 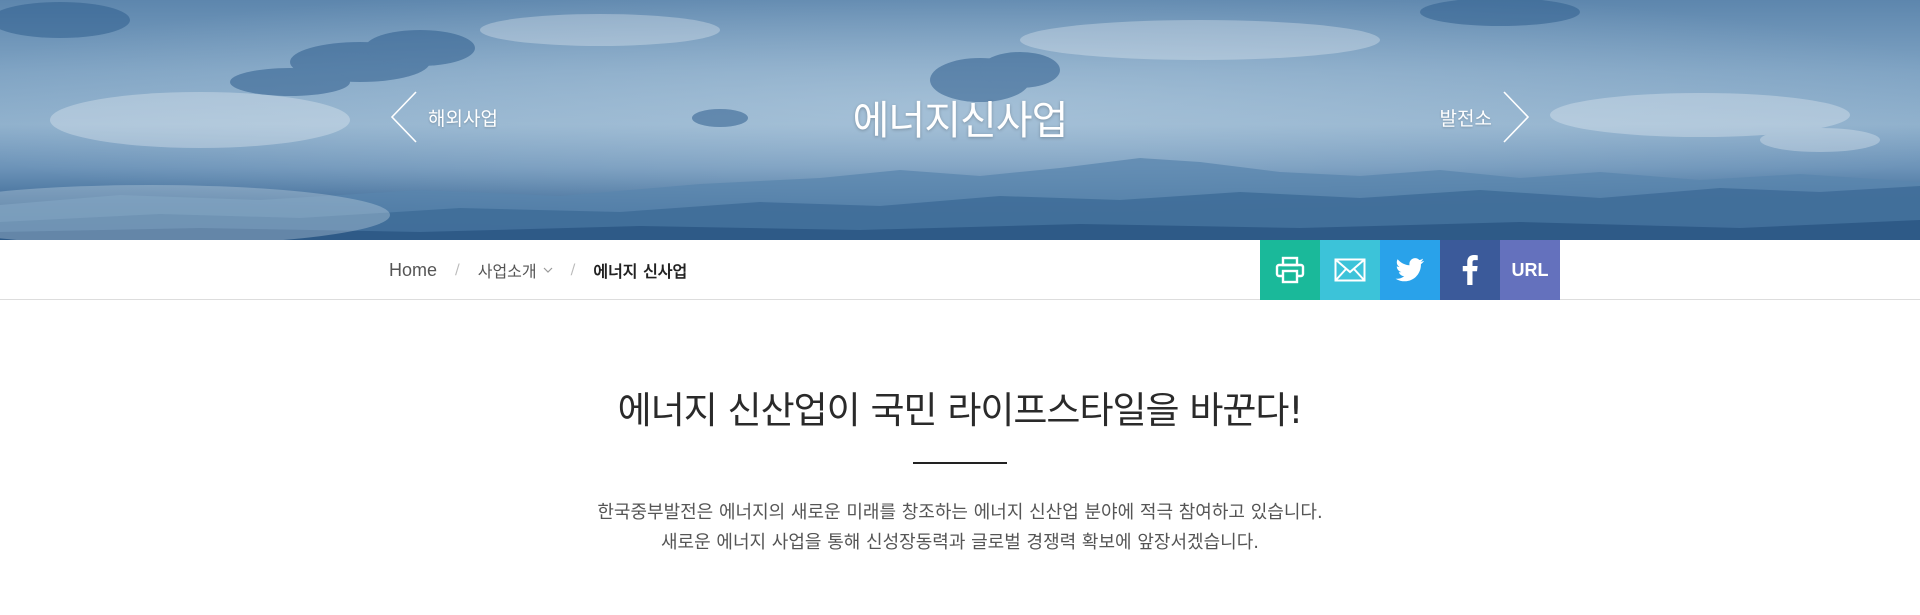 What do you see at coordinates (1465, 118) in the screenshot?
I see `next-page-label: 발전소` at bounding box center [1465, 118].